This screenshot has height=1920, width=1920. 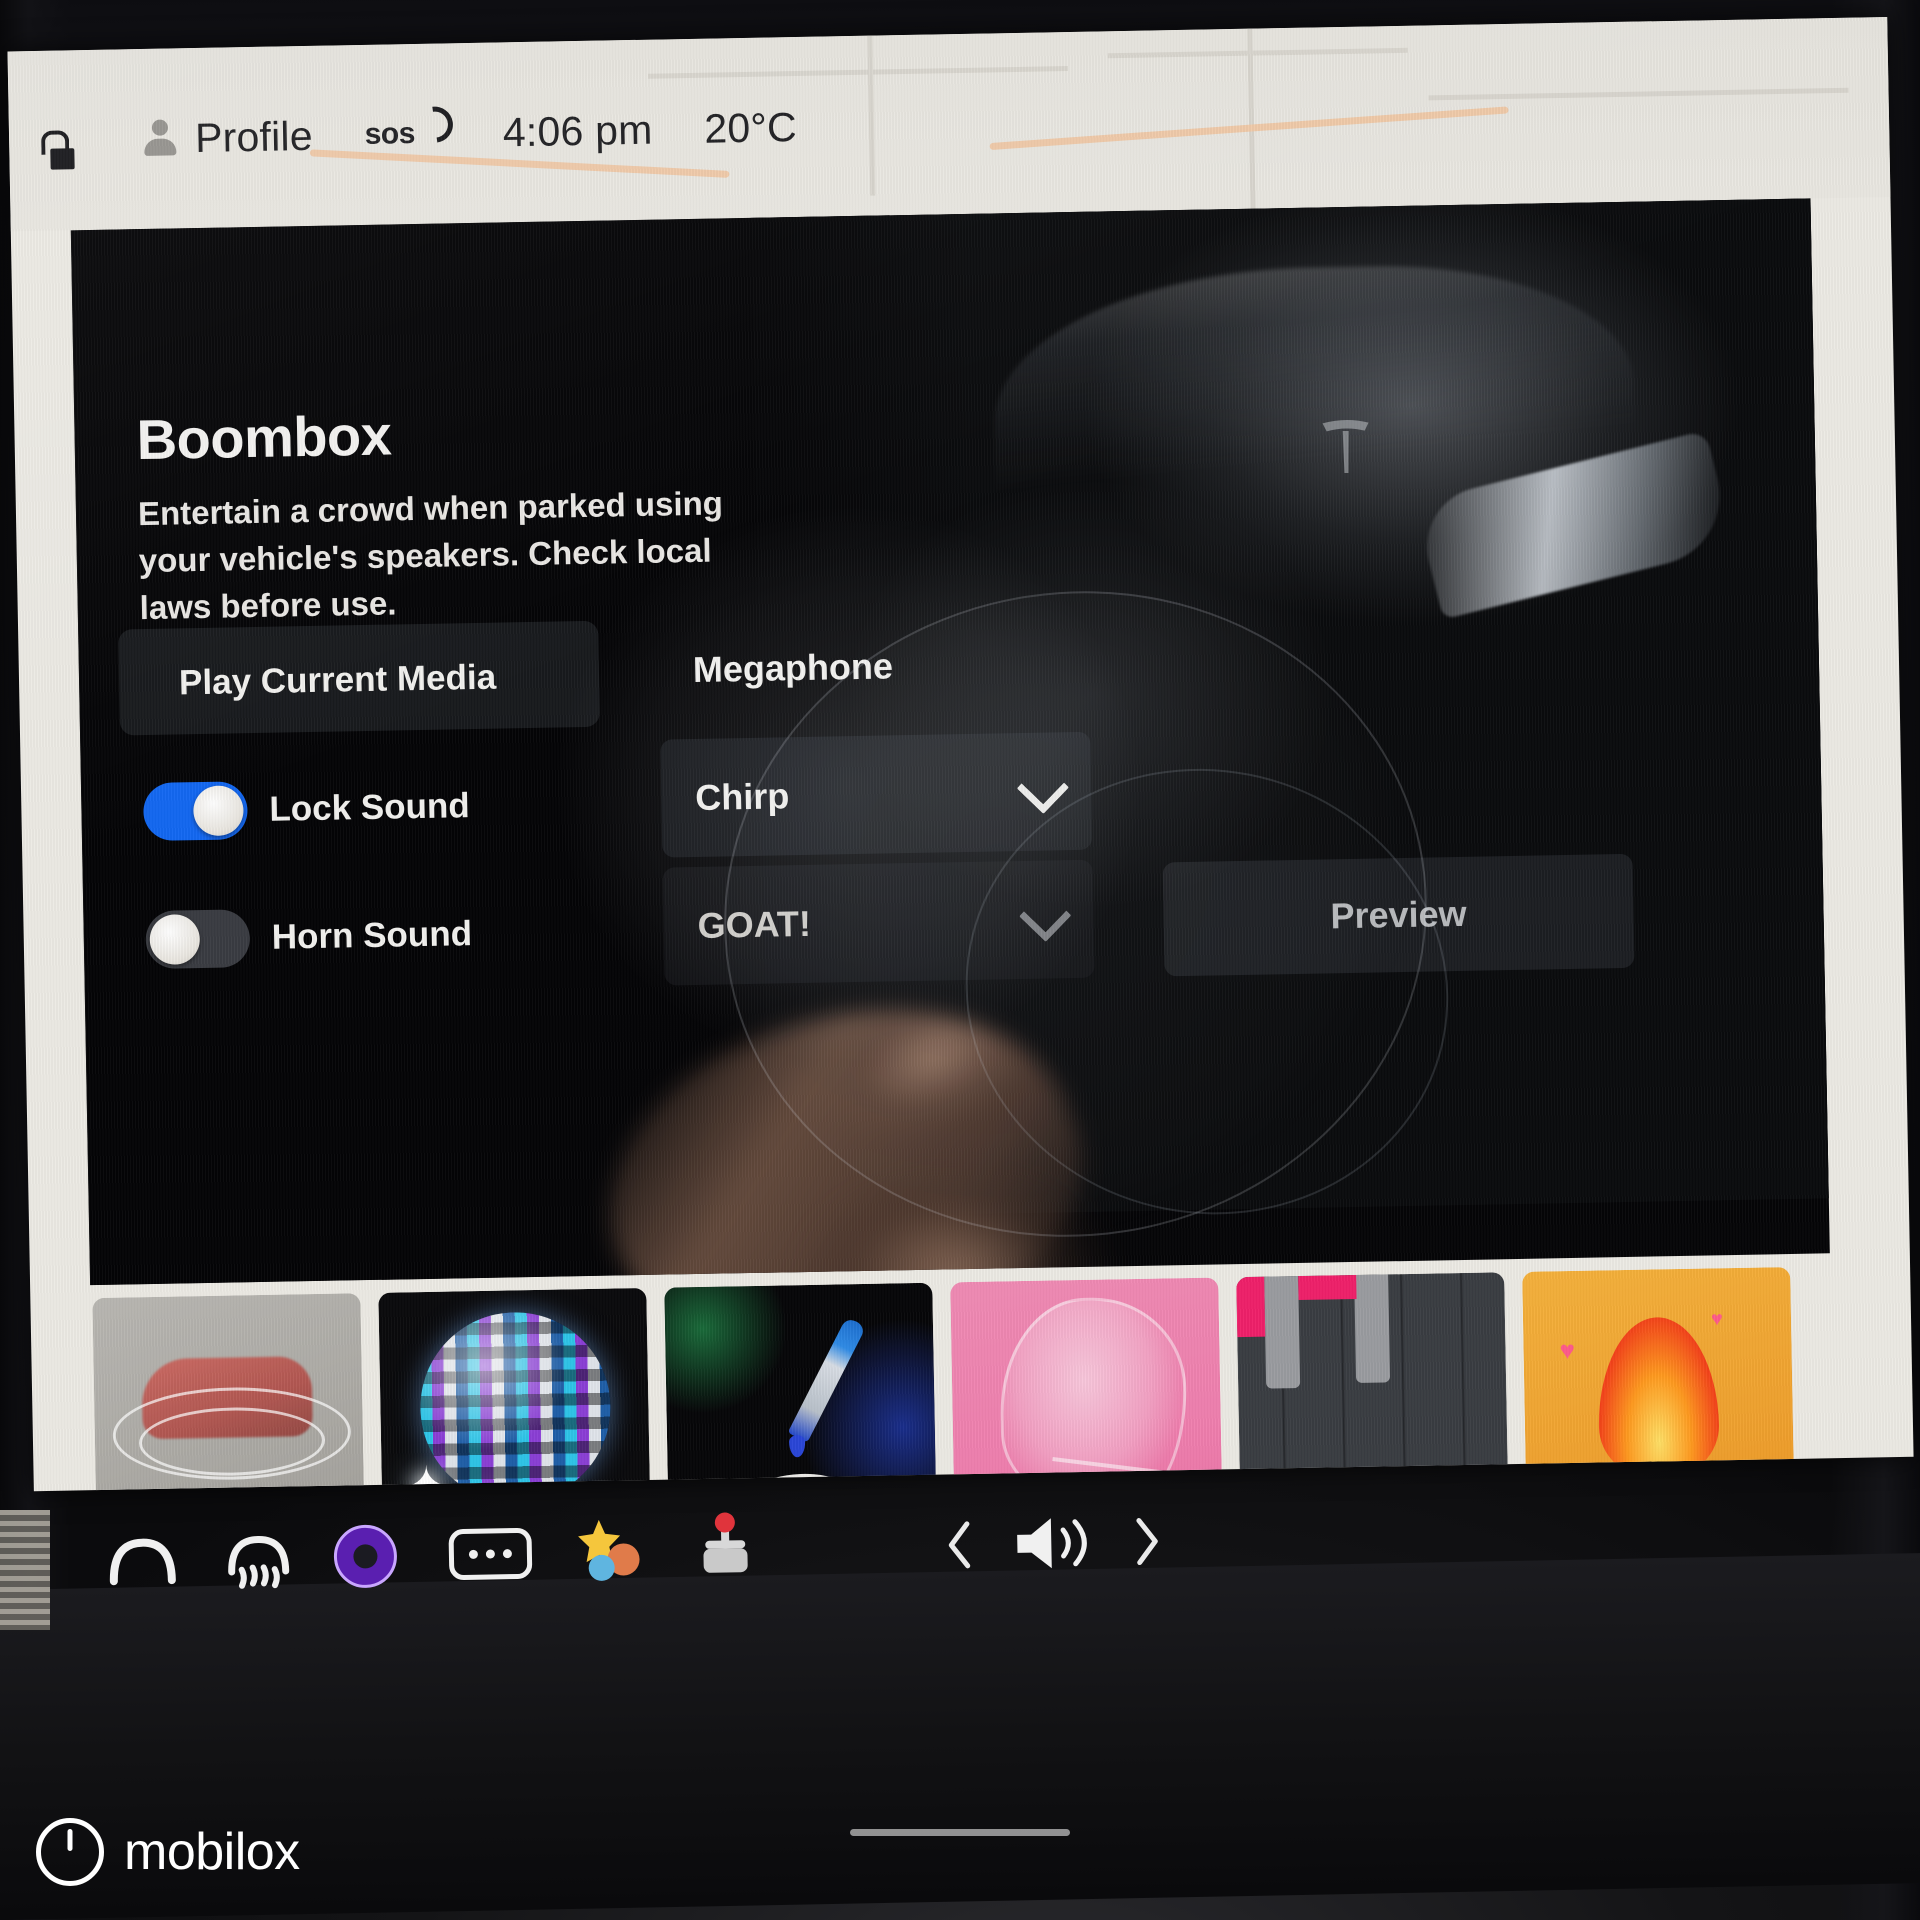 What do you see at coordinates (142, 1560) in the screenshot?
I see `car-seat-icon` at bounding box center [142, 1560].